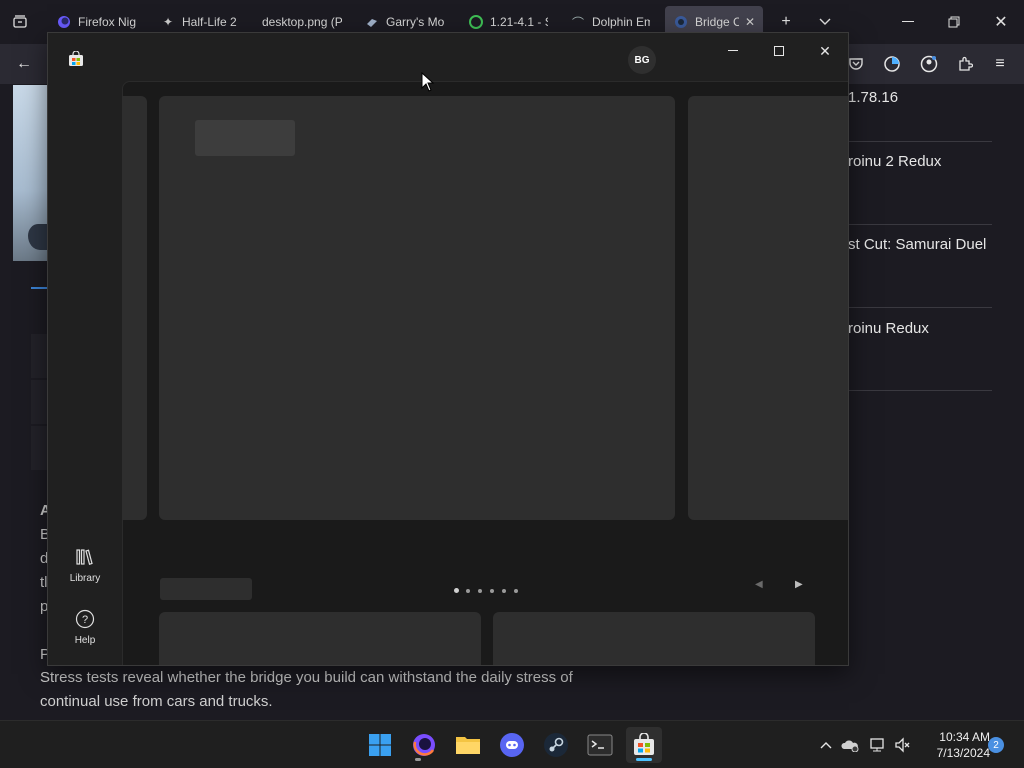 Image resolution: width=1024 pixels, height=768 pixels. What do you see at coordinates (779, 51) in the screenshot?
I see `store-maximize-icon` at bounding box center [779, 51].